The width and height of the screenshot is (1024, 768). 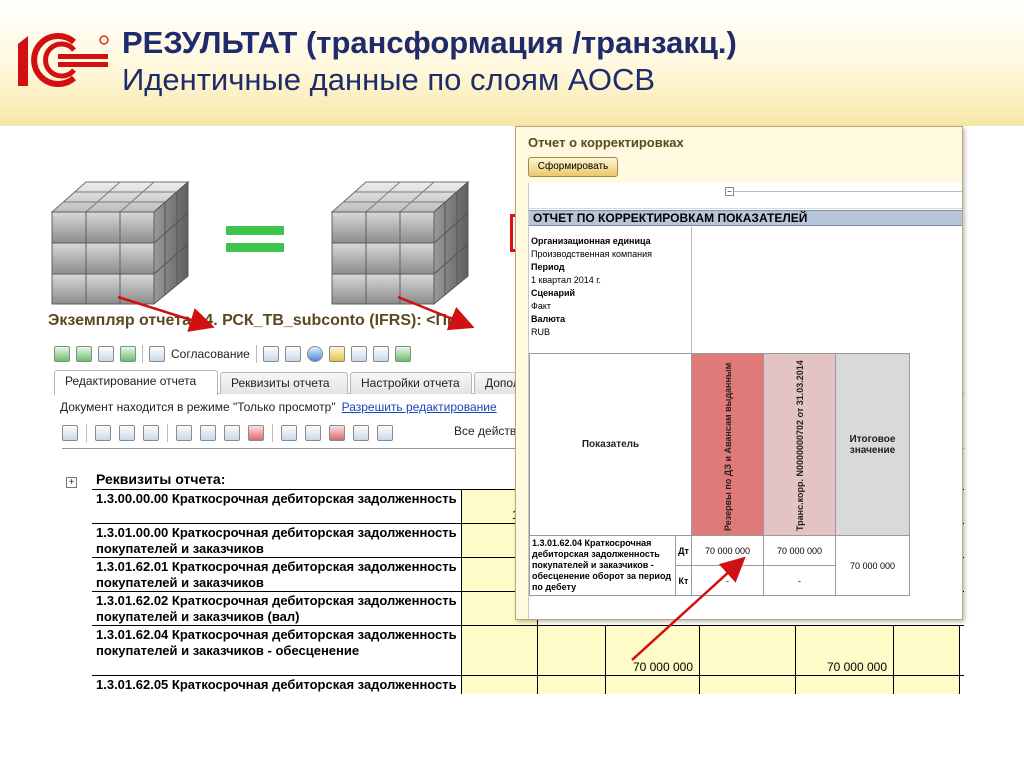 I want to click on grouping-ruler: −, so click(x=745, y=196).